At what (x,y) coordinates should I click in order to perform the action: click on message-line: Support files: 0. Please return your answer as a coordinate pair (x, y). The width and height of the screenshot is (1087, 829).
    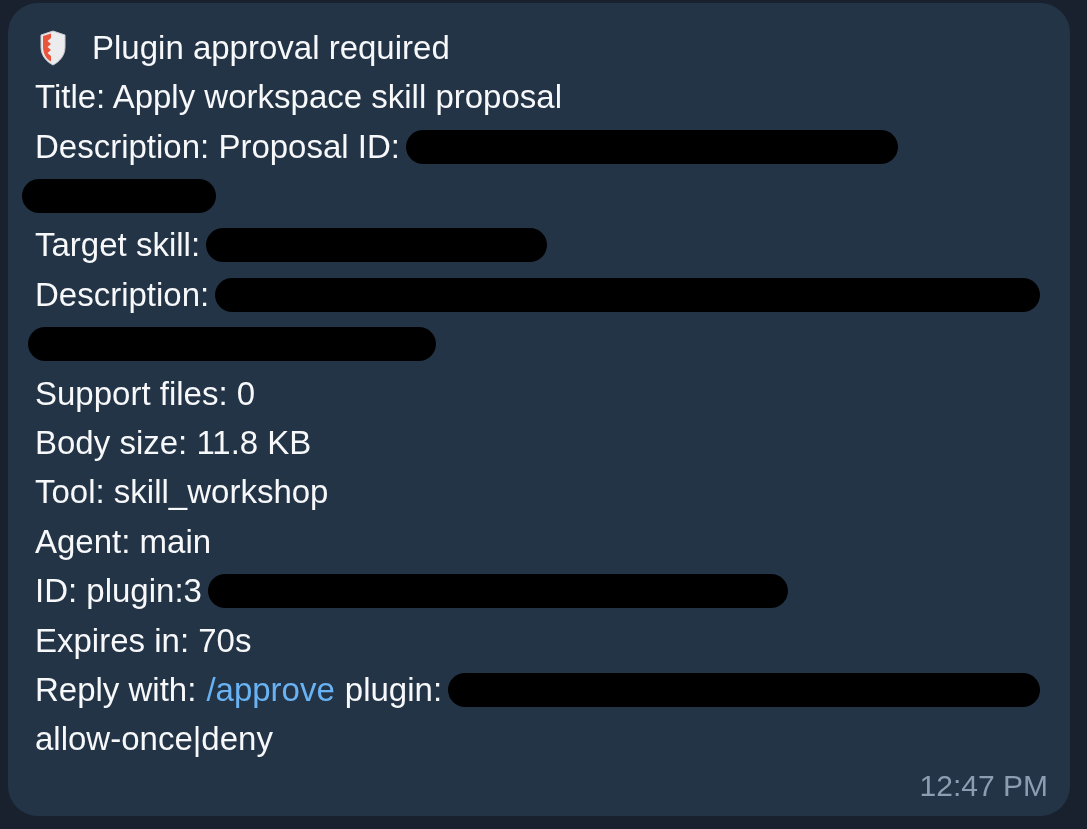
    Looking at the image, I should click on (145, 393).